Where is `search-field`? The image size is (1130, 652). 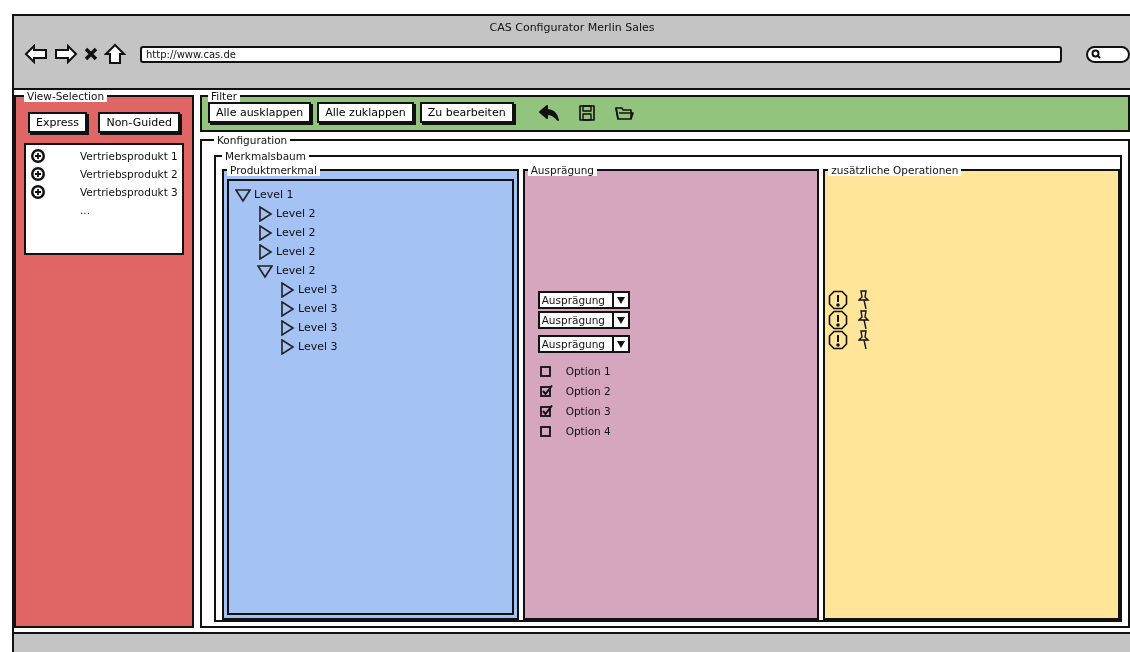
search-field is located at coordinates (1108, 54).